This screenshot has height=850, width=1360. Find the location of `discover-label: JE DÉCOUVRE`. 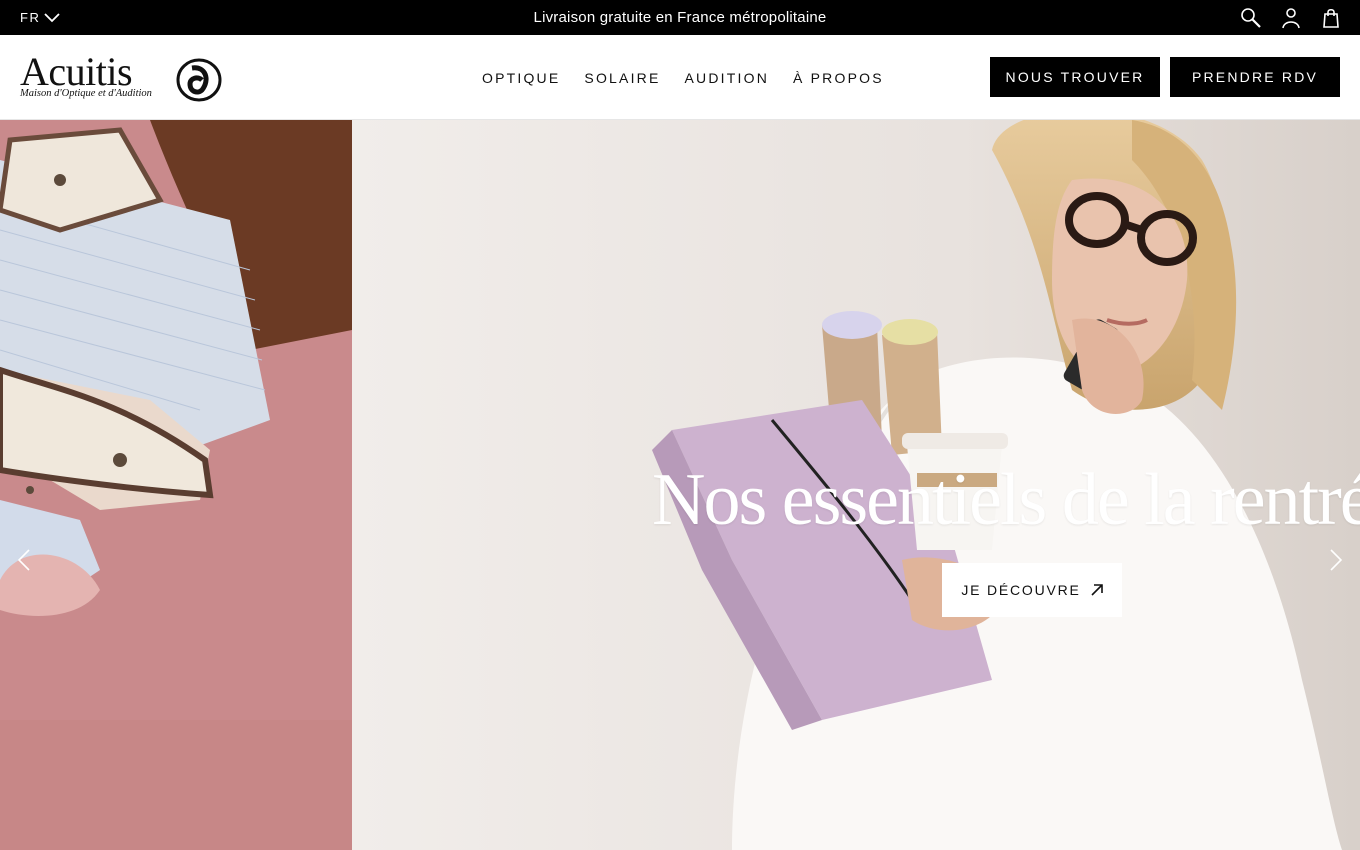

discover-label: JE DÉCOUVRE is located at coordinates (1021, 590).